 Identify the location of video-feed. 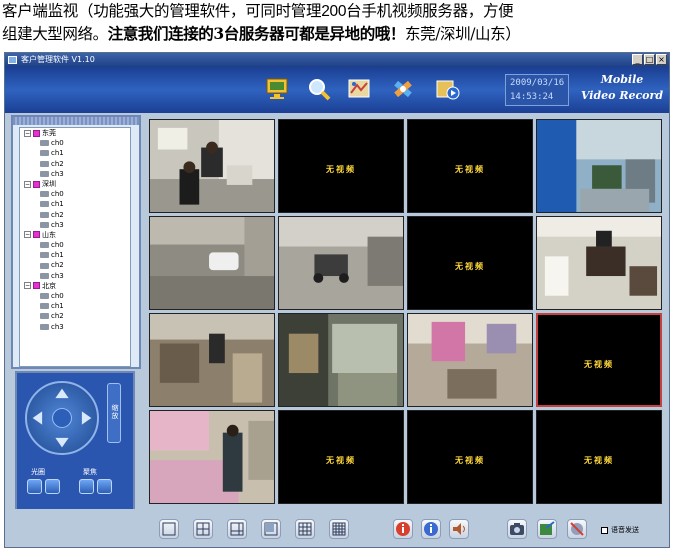
(599, 263).